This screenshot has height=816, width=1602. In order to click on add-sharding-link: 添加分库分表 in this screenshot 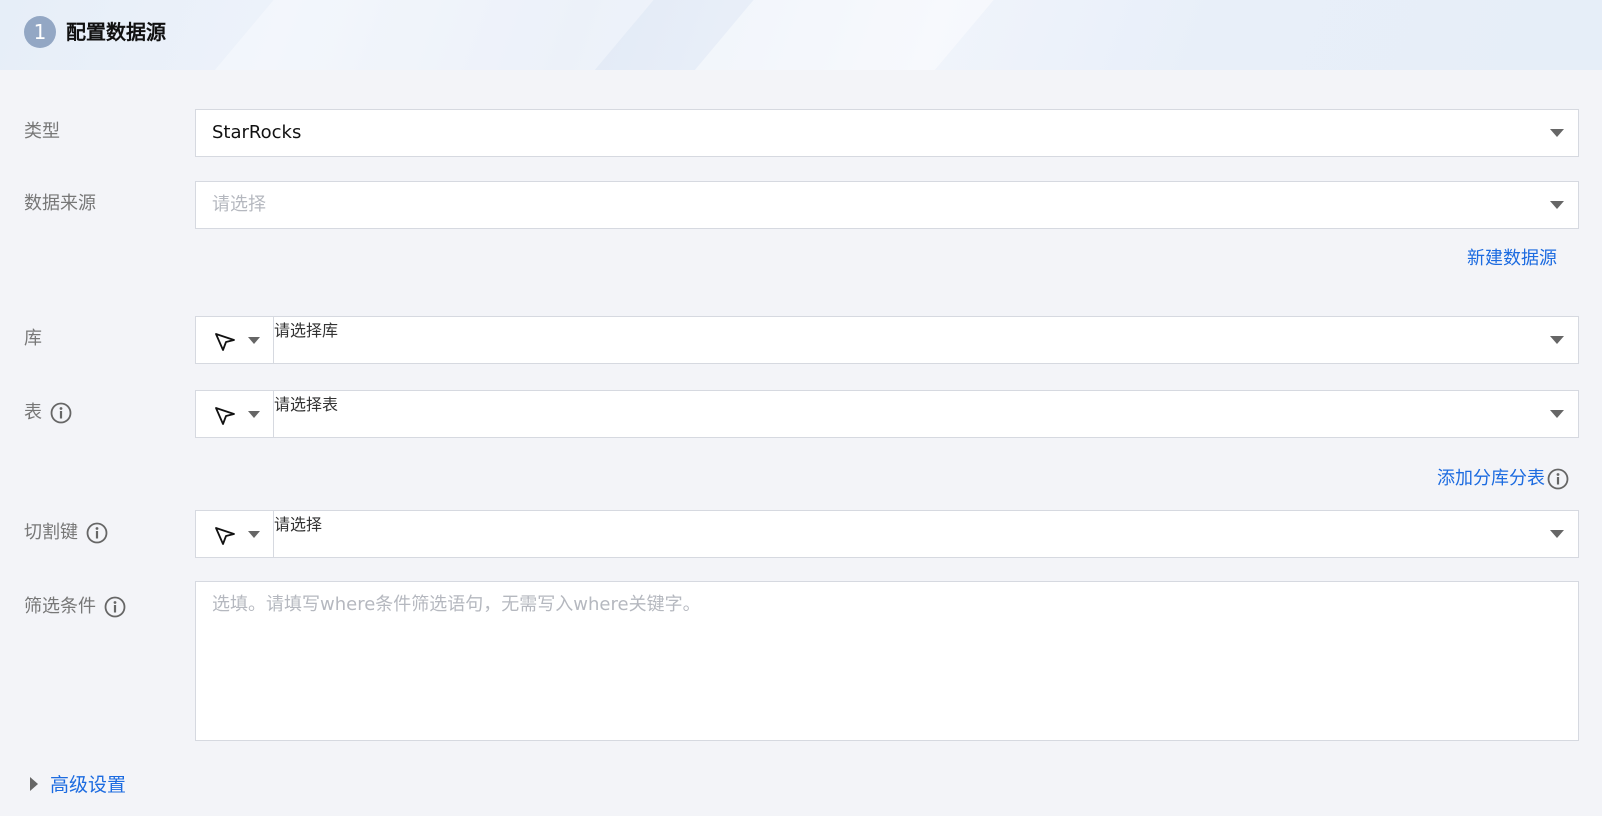, I will do `click(1503, 479)`.